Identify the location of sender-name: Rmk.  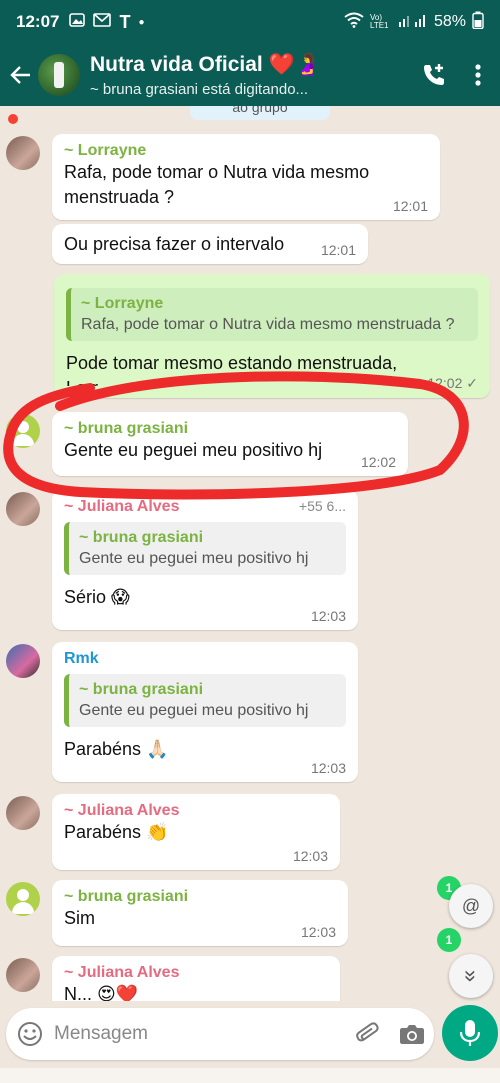
(81, 658).